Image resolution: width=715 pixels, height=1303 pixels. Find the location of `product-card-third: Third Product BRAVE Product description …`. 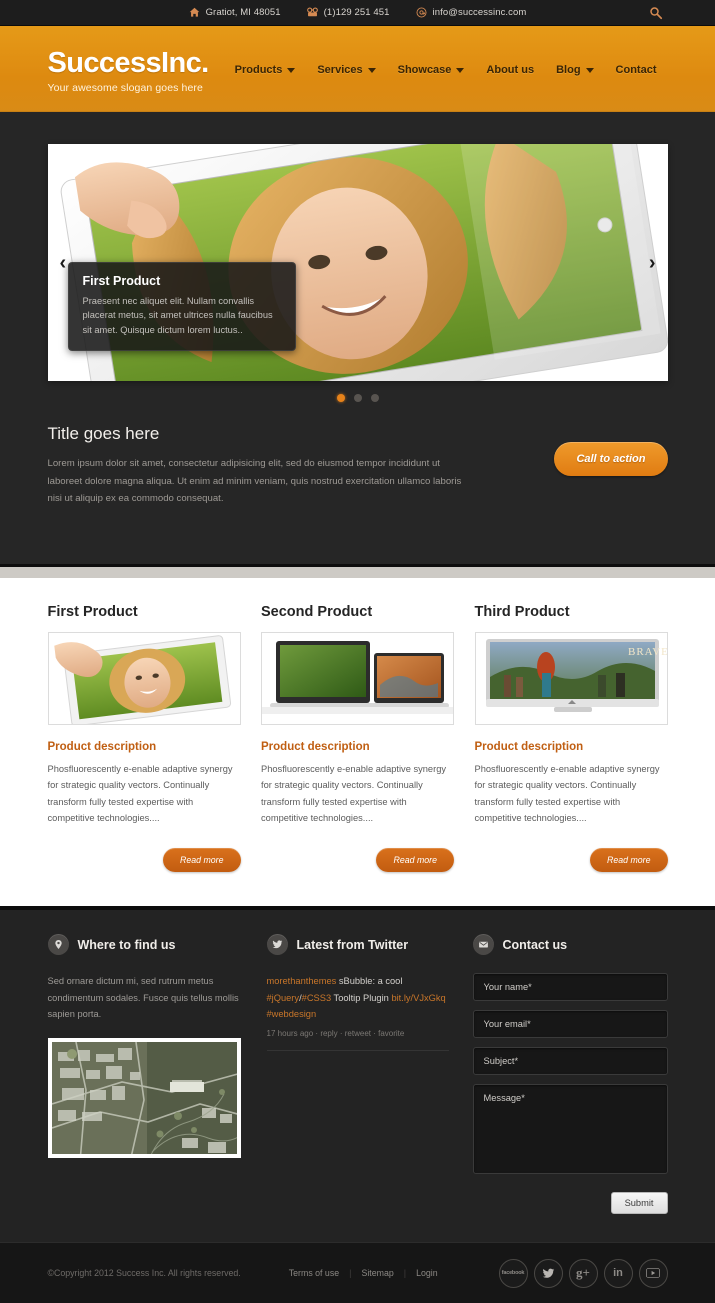

product-card-third: Third Product BRAVE Product description … is located at coordinates (571, 738).